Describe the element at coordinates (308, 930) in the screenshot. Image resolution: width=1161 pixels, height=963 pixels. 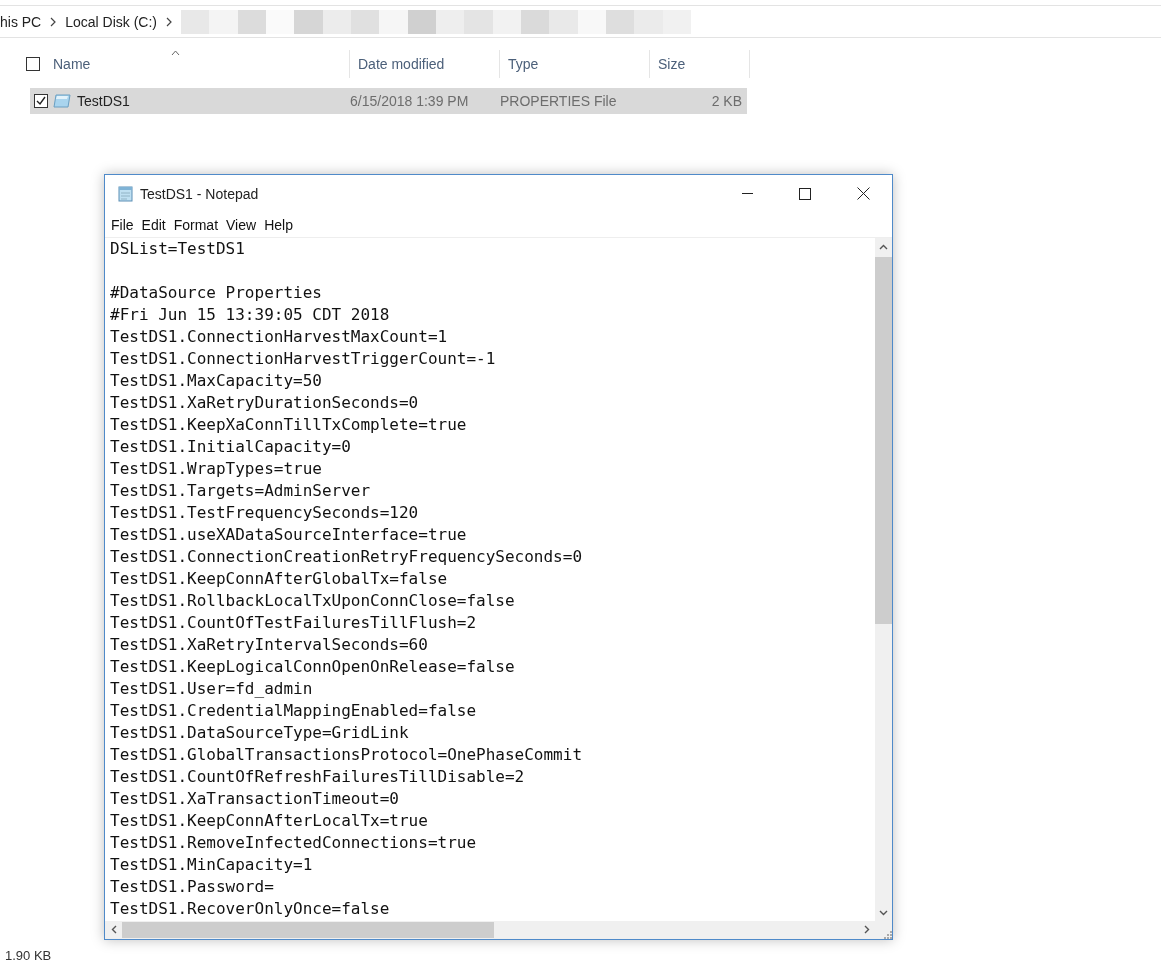
I see `horizontal-scrollbar-thumb` at that location.